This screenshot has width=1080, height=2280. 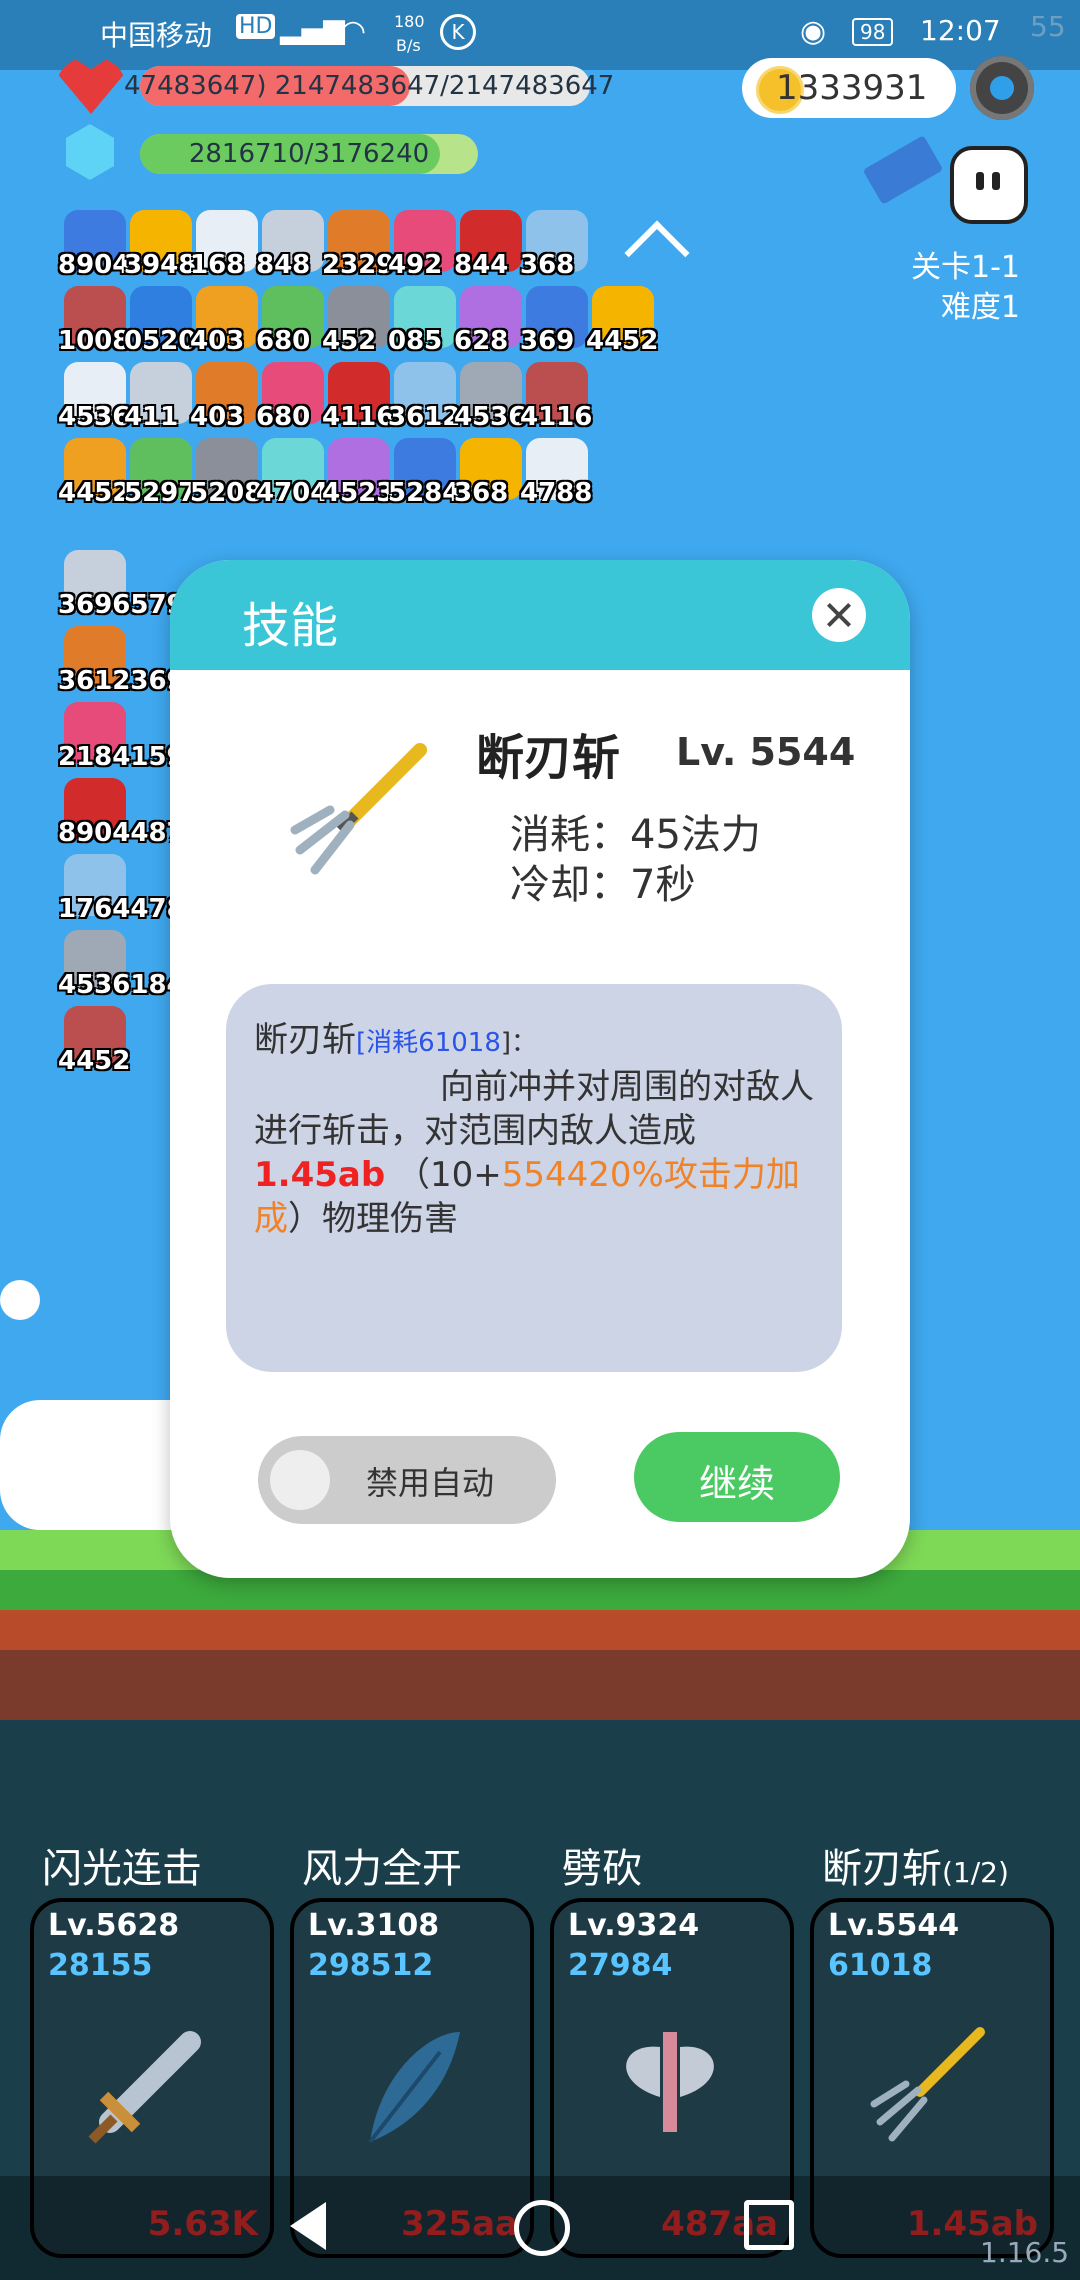 What do you see at coordinates (94, 265) in the screenshot?
I see `item-count: 8904` at bounding box center [94, 265].